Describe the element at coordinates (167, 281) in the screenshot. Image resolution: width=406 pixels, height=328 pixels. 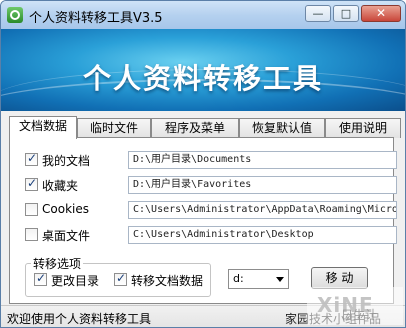
I see `transfer-docs-label: 转移文档数据` at that location.